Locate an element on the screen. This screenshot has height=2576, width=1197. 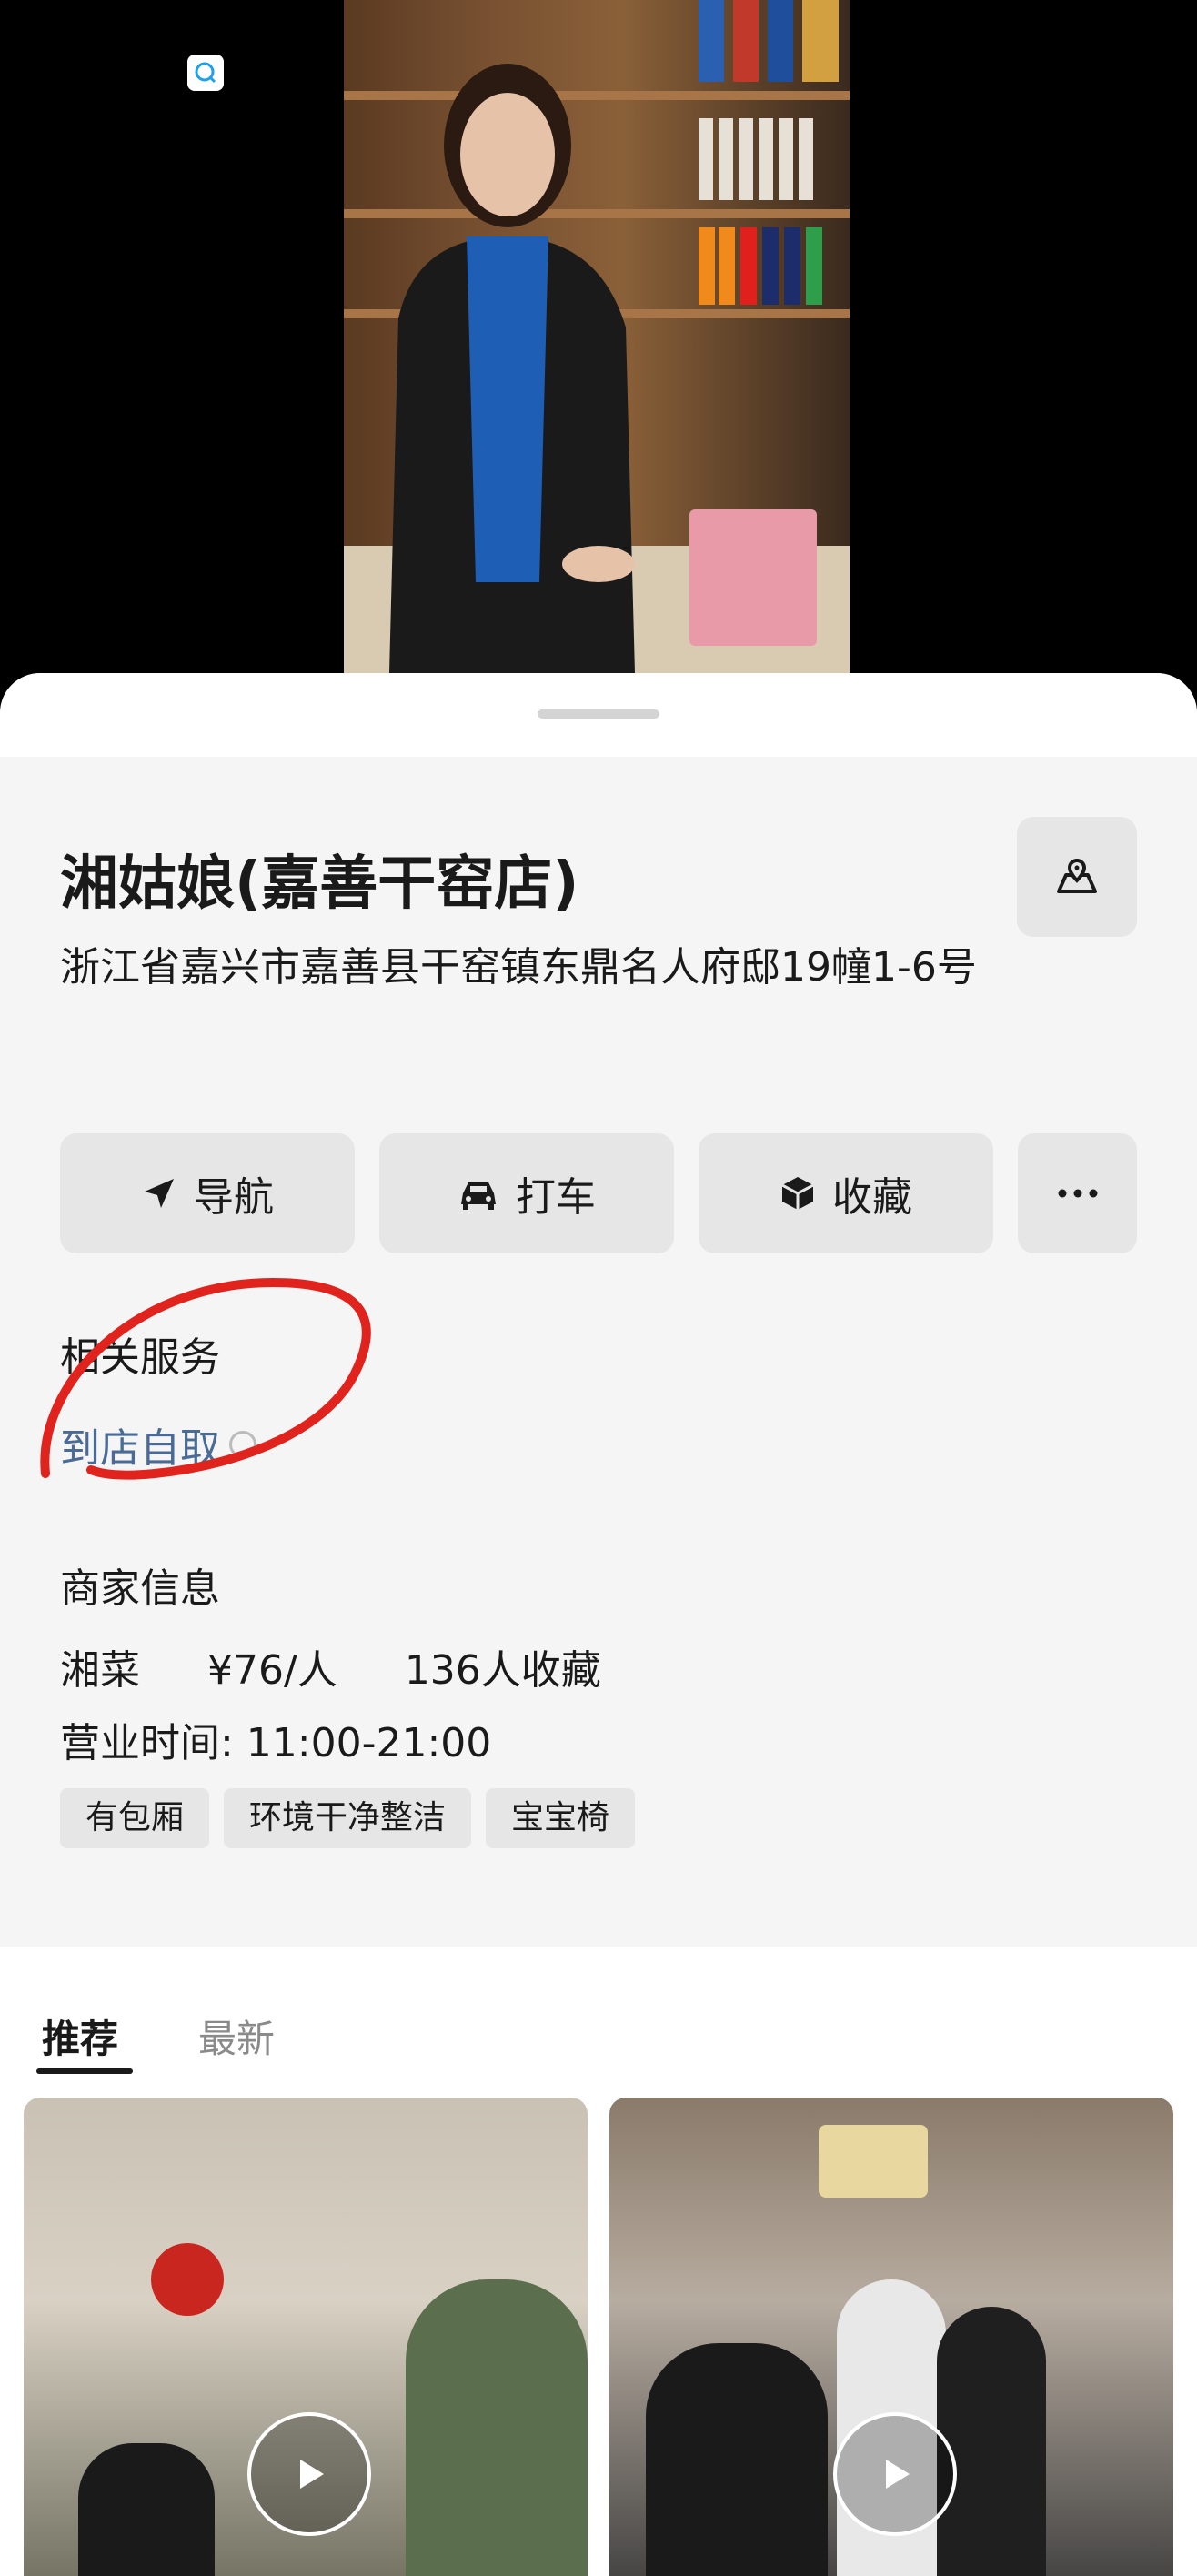
taxi-label: 打车 is located at coordinates (556, 1197).